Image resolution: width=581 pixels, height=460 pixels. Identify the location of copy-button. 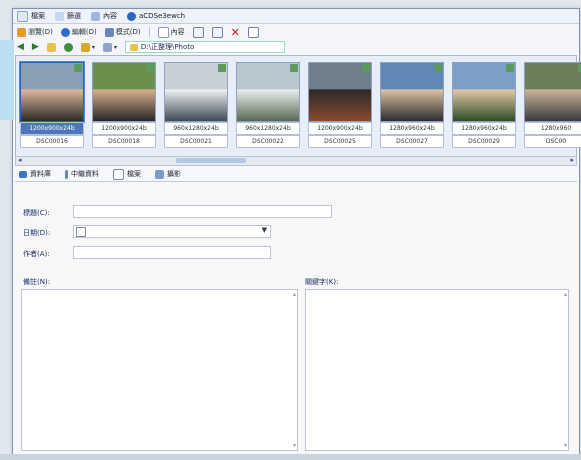
(198, 32).